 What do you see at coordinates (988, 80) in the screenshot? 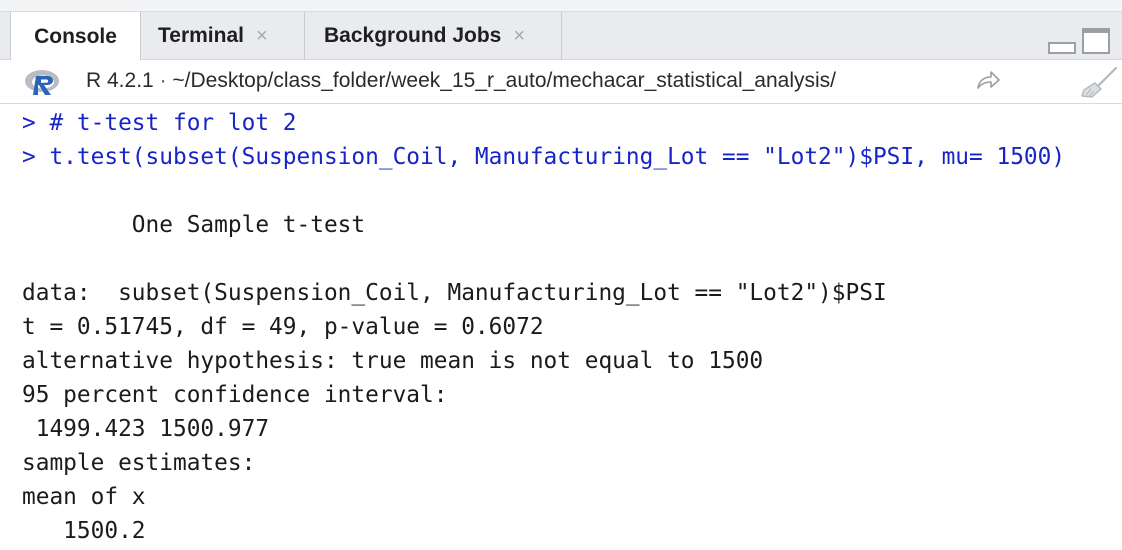
I see `goto-directory-icon` at bounding box center [988, 80].